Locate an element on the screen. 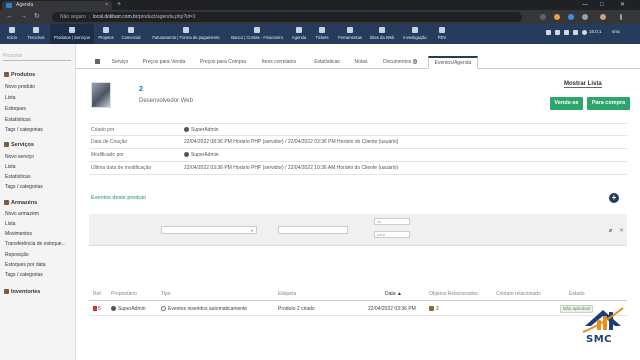  column-type: Tipo is located at coordinates (166, 294).